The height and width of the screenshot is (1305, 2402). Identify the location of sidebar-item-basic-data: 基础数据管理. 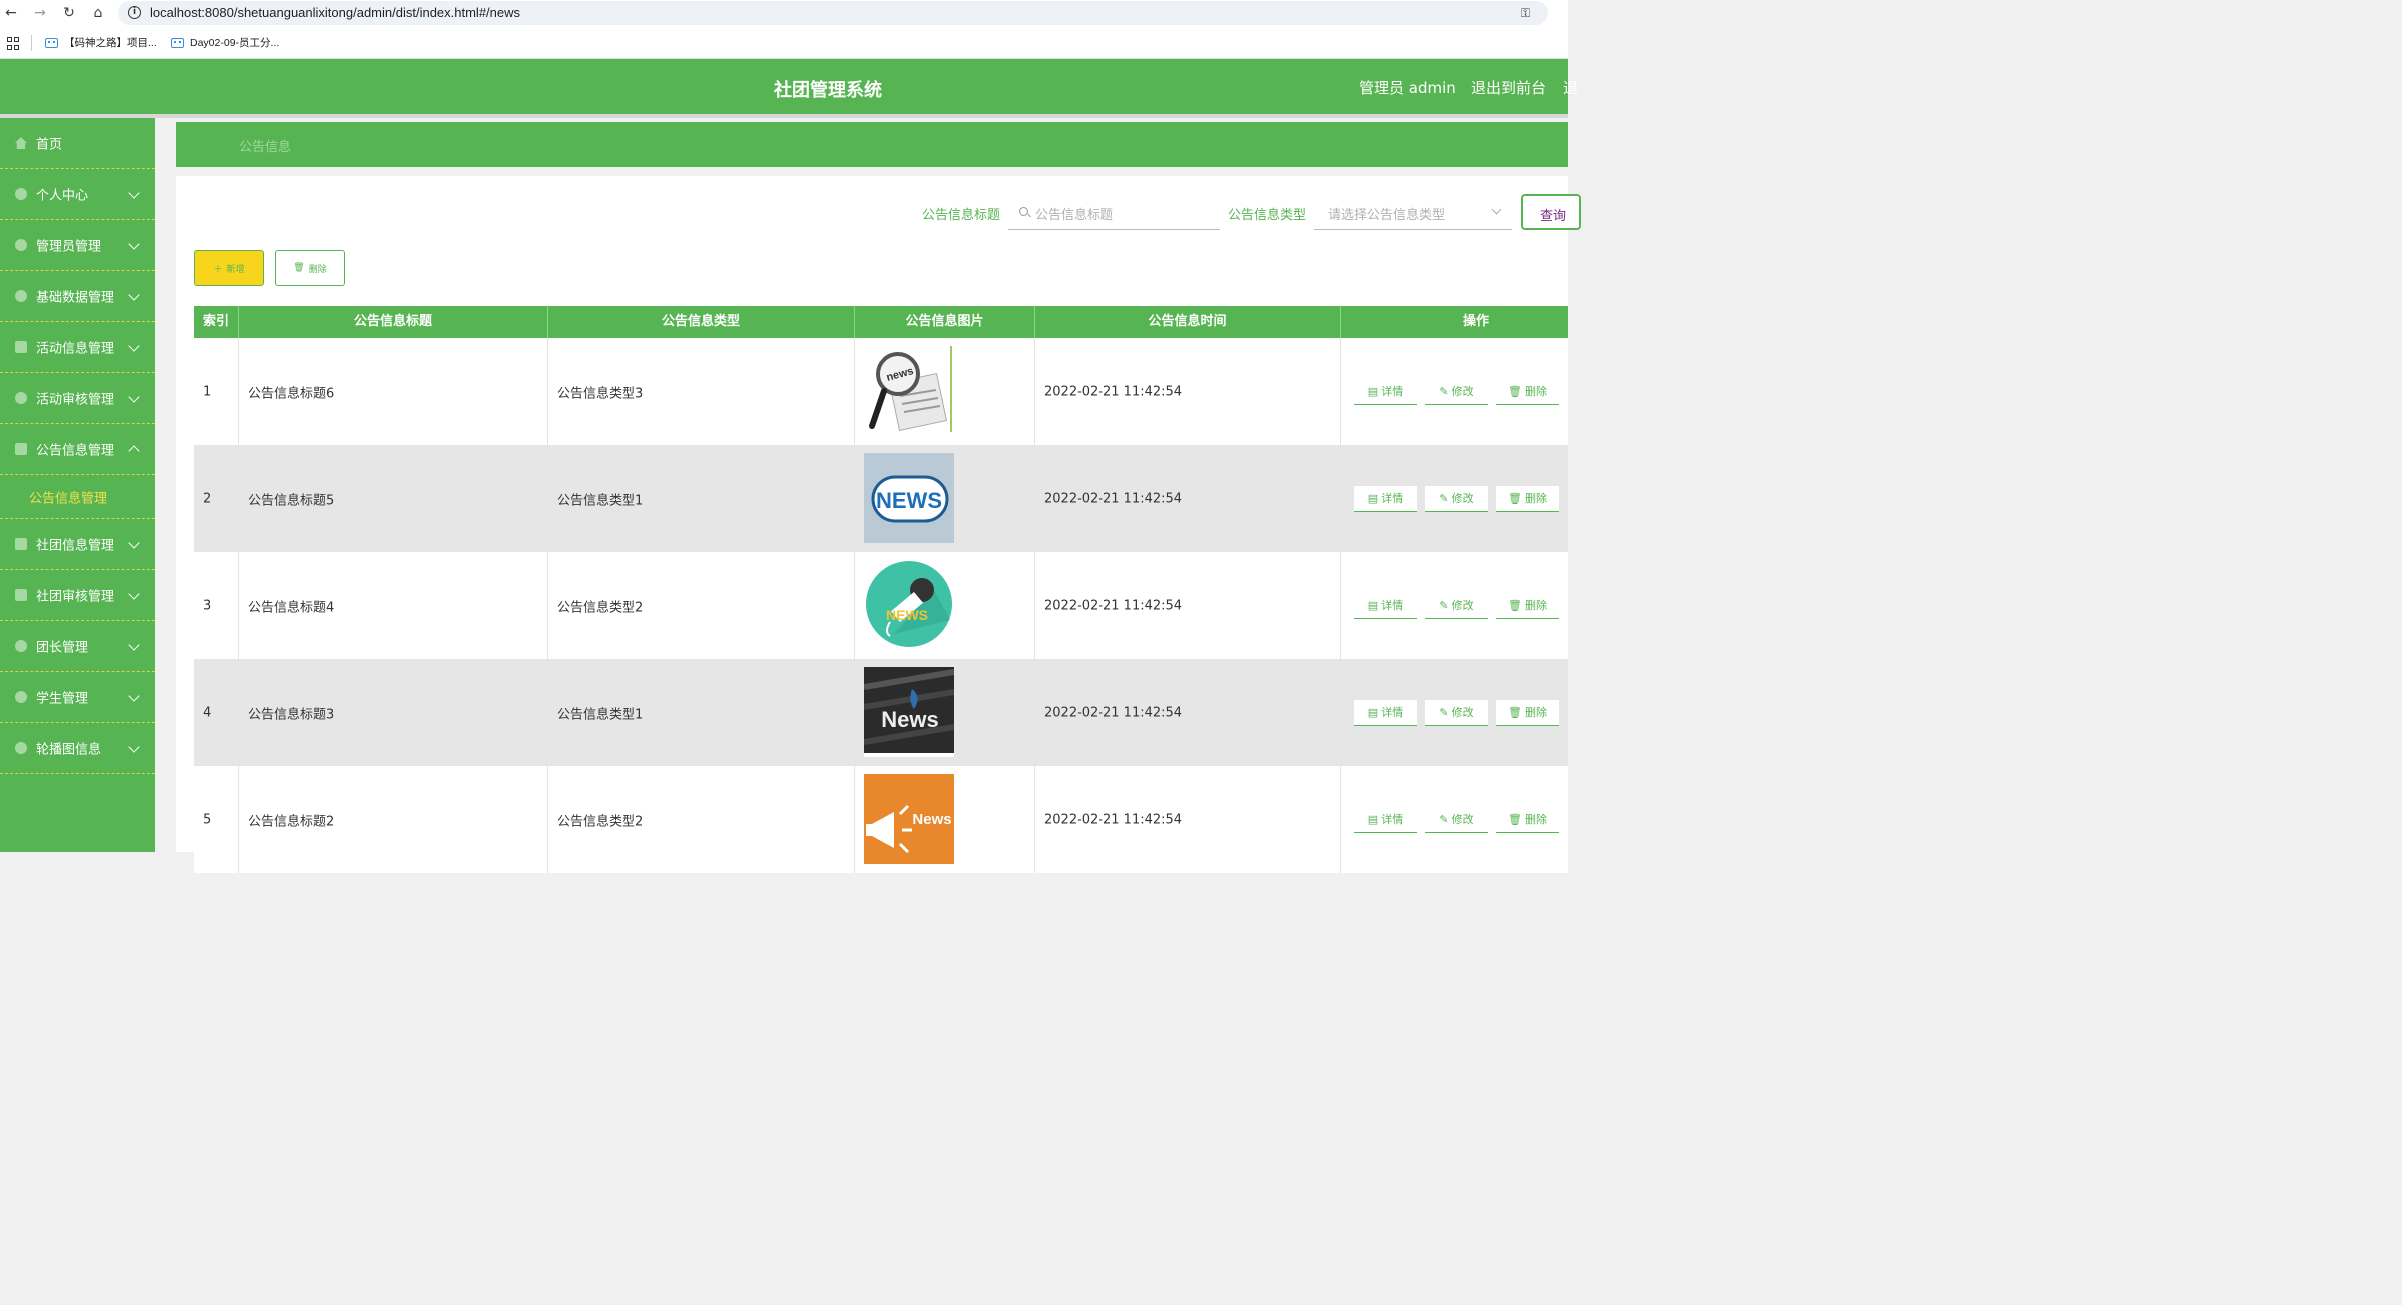
(77, 296).